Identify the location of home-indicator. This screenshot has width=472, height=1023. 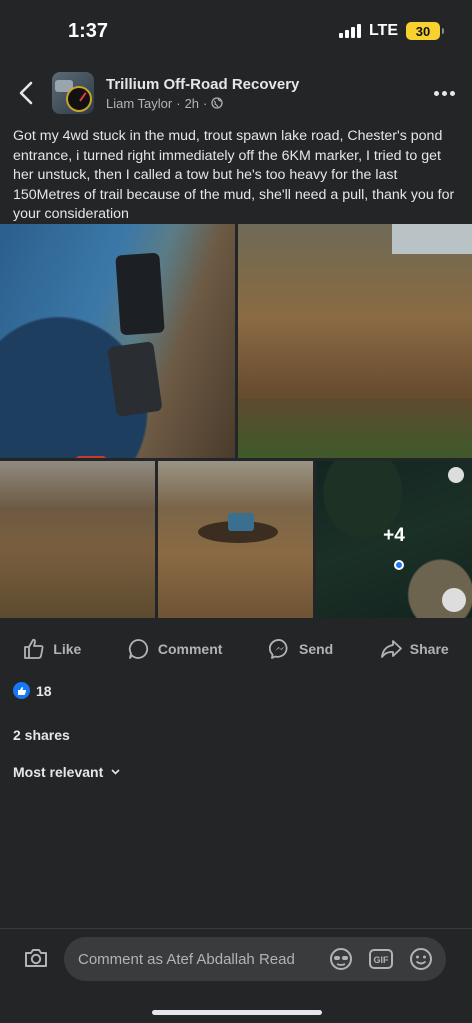
(237, 1012).